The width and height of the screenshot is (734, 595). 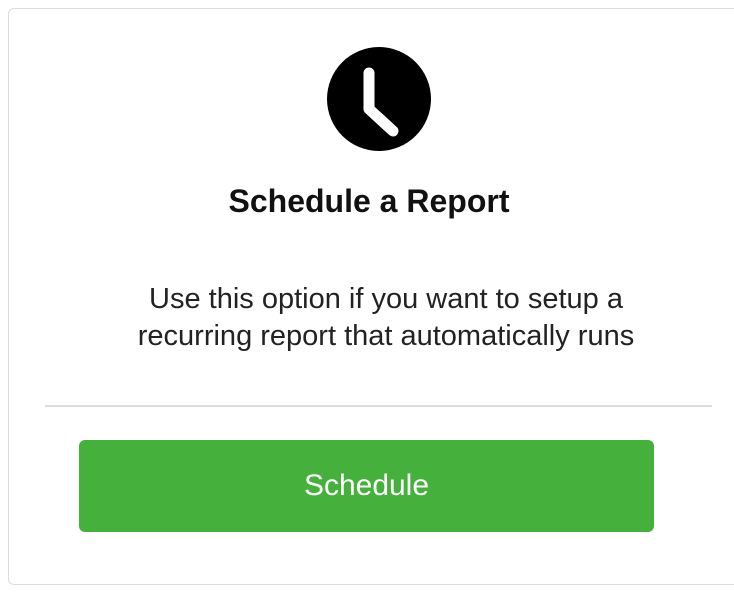 What do you see at coordinates (386, 299) in the screenshot?
I see `card-description-line-1: Use this option if you want to setup a` at bounding box center [386, 299].